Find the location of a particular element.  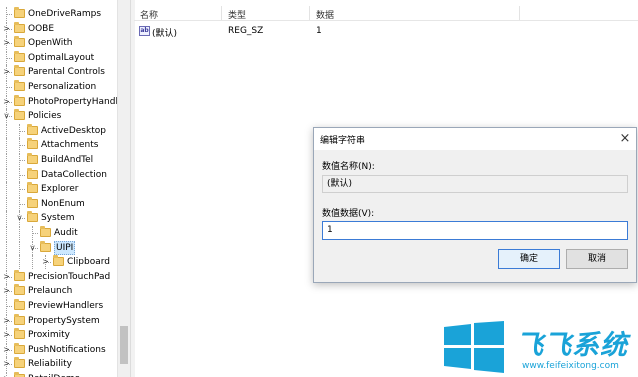

tree-item-label: PropertySystem is located at coordinates (64, 320).